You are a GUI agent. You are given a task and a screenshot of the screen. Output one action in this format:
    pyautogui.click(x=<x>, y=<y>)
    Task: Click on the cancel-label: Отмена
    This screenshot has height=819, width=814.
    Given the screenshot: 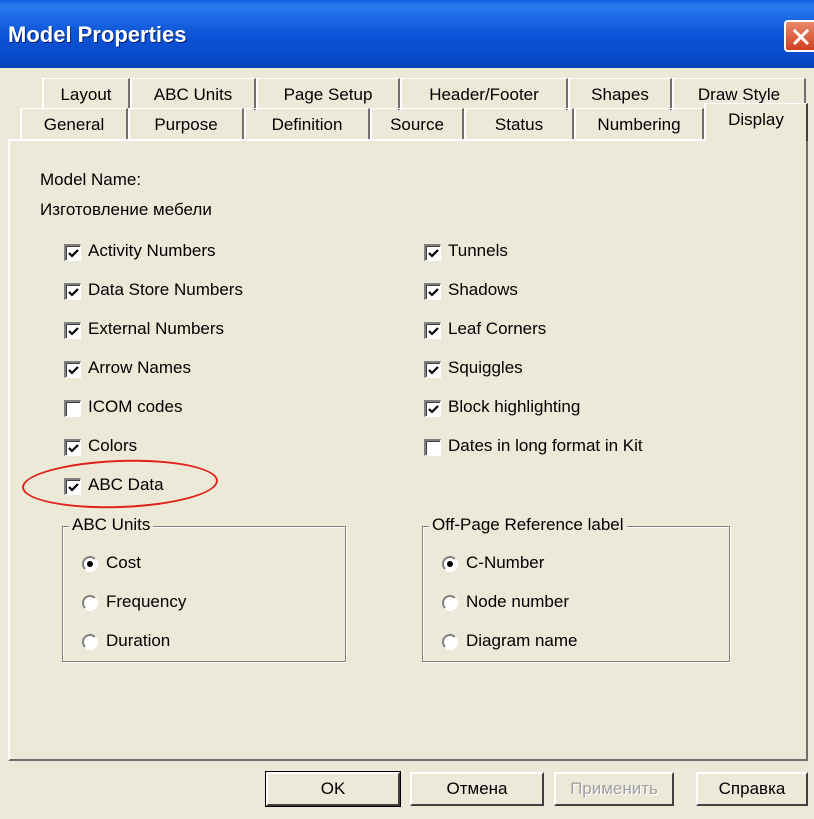 What is the action you would take?
    pyautogui.click(x=477, y=788)
    